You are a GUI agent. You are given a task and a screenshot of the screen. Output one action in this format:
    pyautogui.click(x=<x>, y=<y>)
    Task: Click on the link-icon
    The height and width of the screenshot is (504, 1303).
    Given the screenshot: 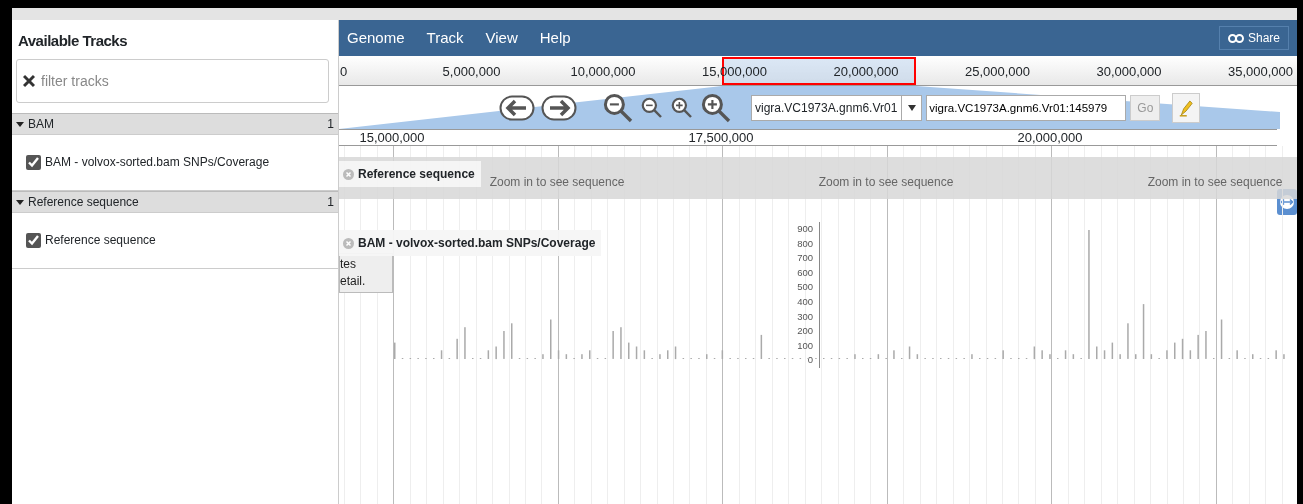 What is the action you would take?
    pyautogui.click(x=1235, y=38)
    